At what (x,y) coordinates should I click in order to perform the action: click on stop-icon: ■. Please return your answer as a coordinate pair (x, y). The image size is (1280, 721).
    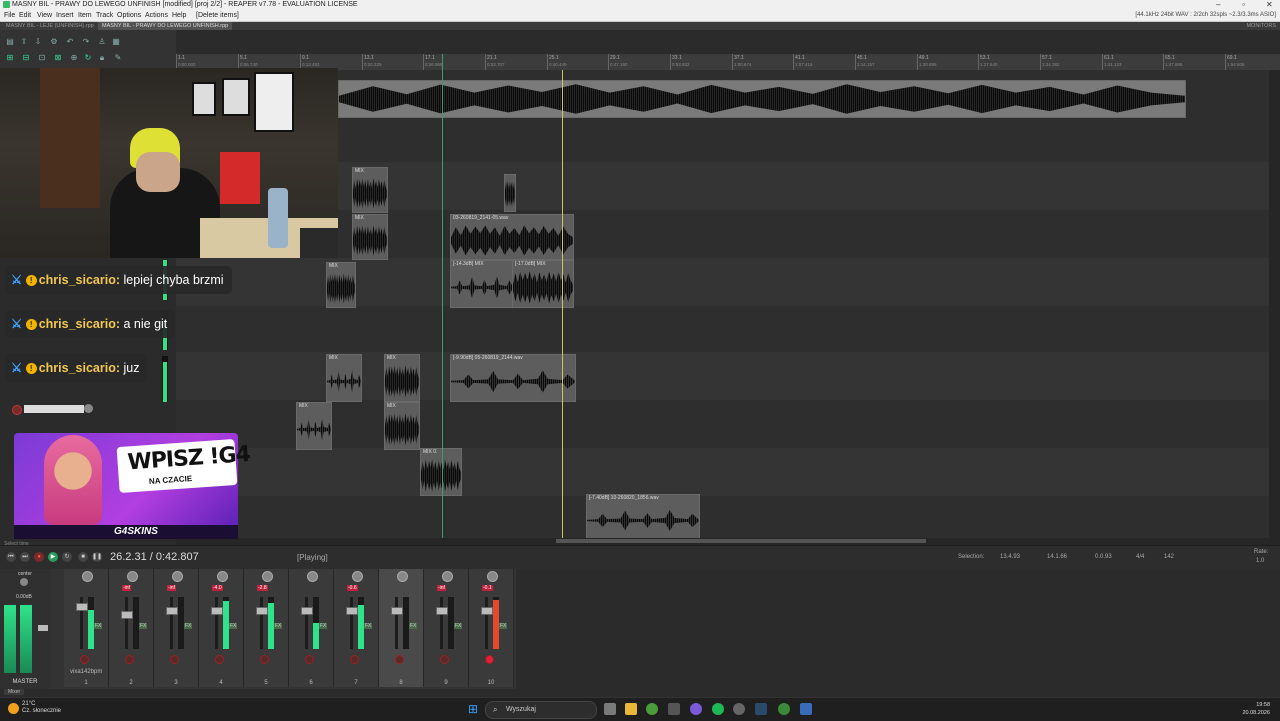
    Looking at the image, I should click on (83, 557).